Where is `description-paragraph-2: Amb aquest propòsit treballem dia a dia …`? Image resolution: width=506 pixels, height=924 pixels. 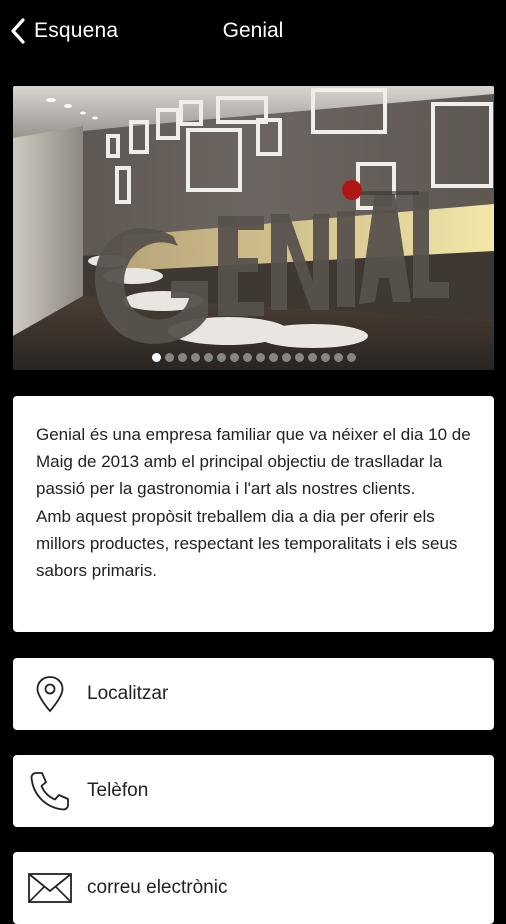 description-paragraph-2: Amb aquest propòsit treballem dia a dia … is located at coordinates (247, 543).